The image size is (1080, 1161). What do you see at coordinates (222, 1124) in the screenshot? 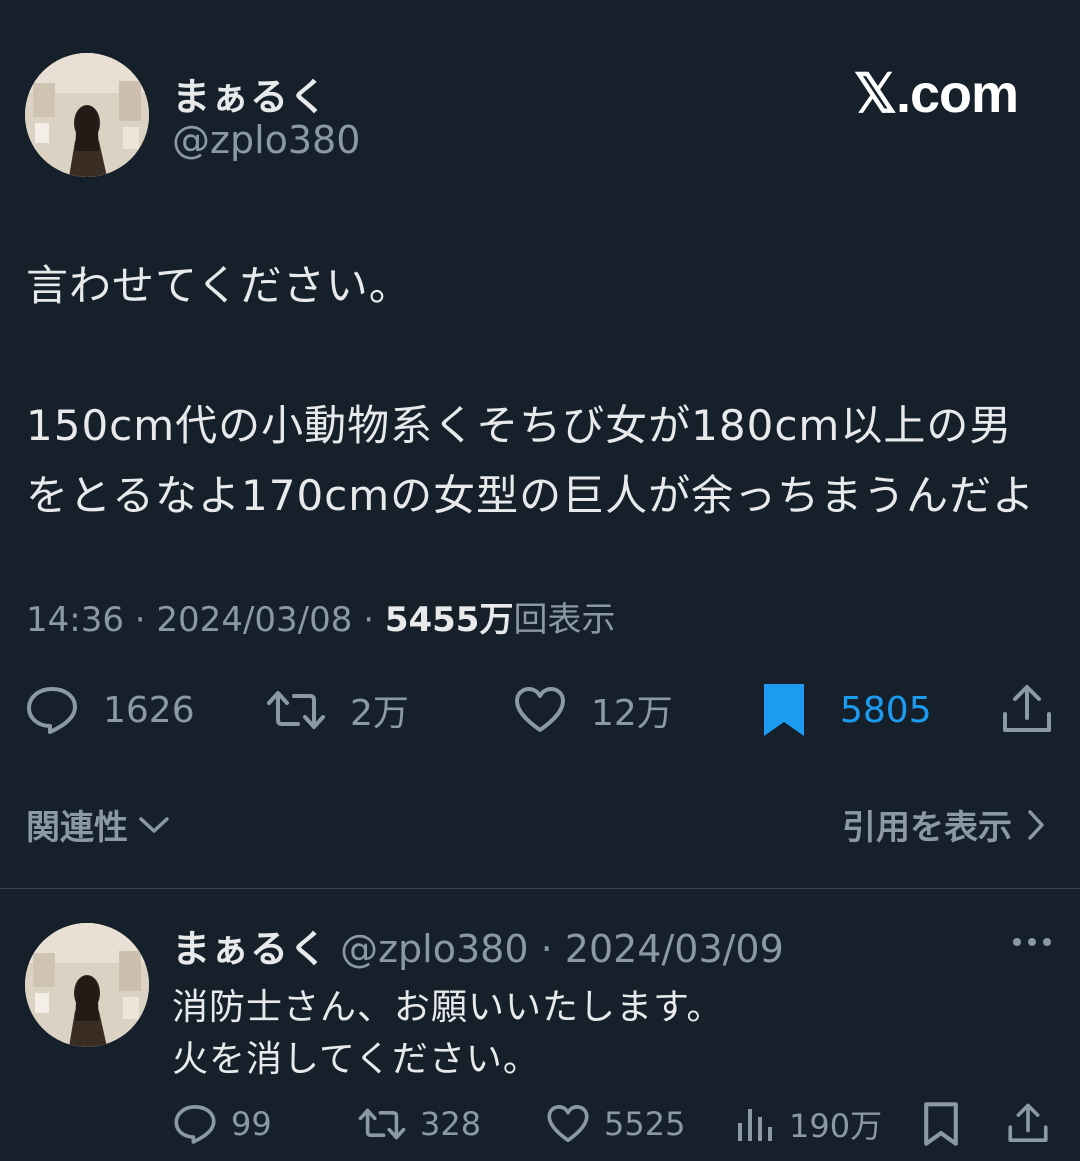
I see `reply-reply-button: 99` at bounding box center [222, 1124].